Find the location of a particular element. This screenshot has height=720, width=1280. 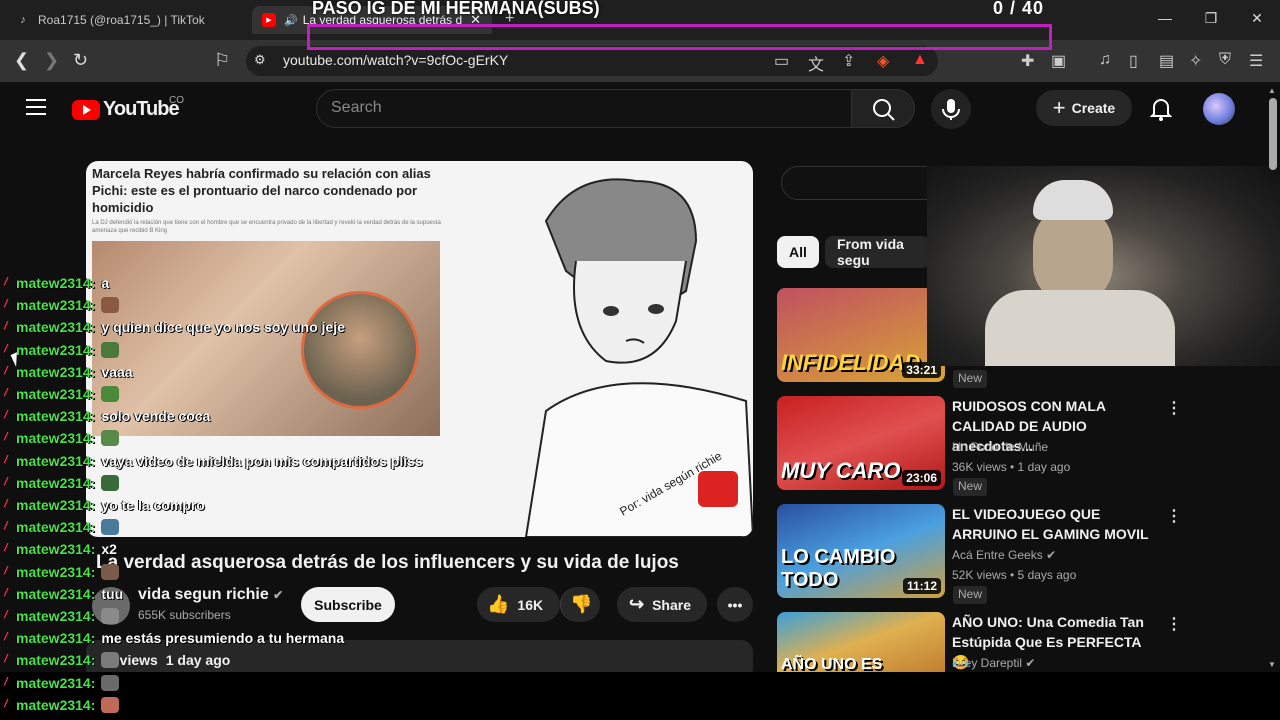

more-icon: ••• is located at coordinates (735, 604).